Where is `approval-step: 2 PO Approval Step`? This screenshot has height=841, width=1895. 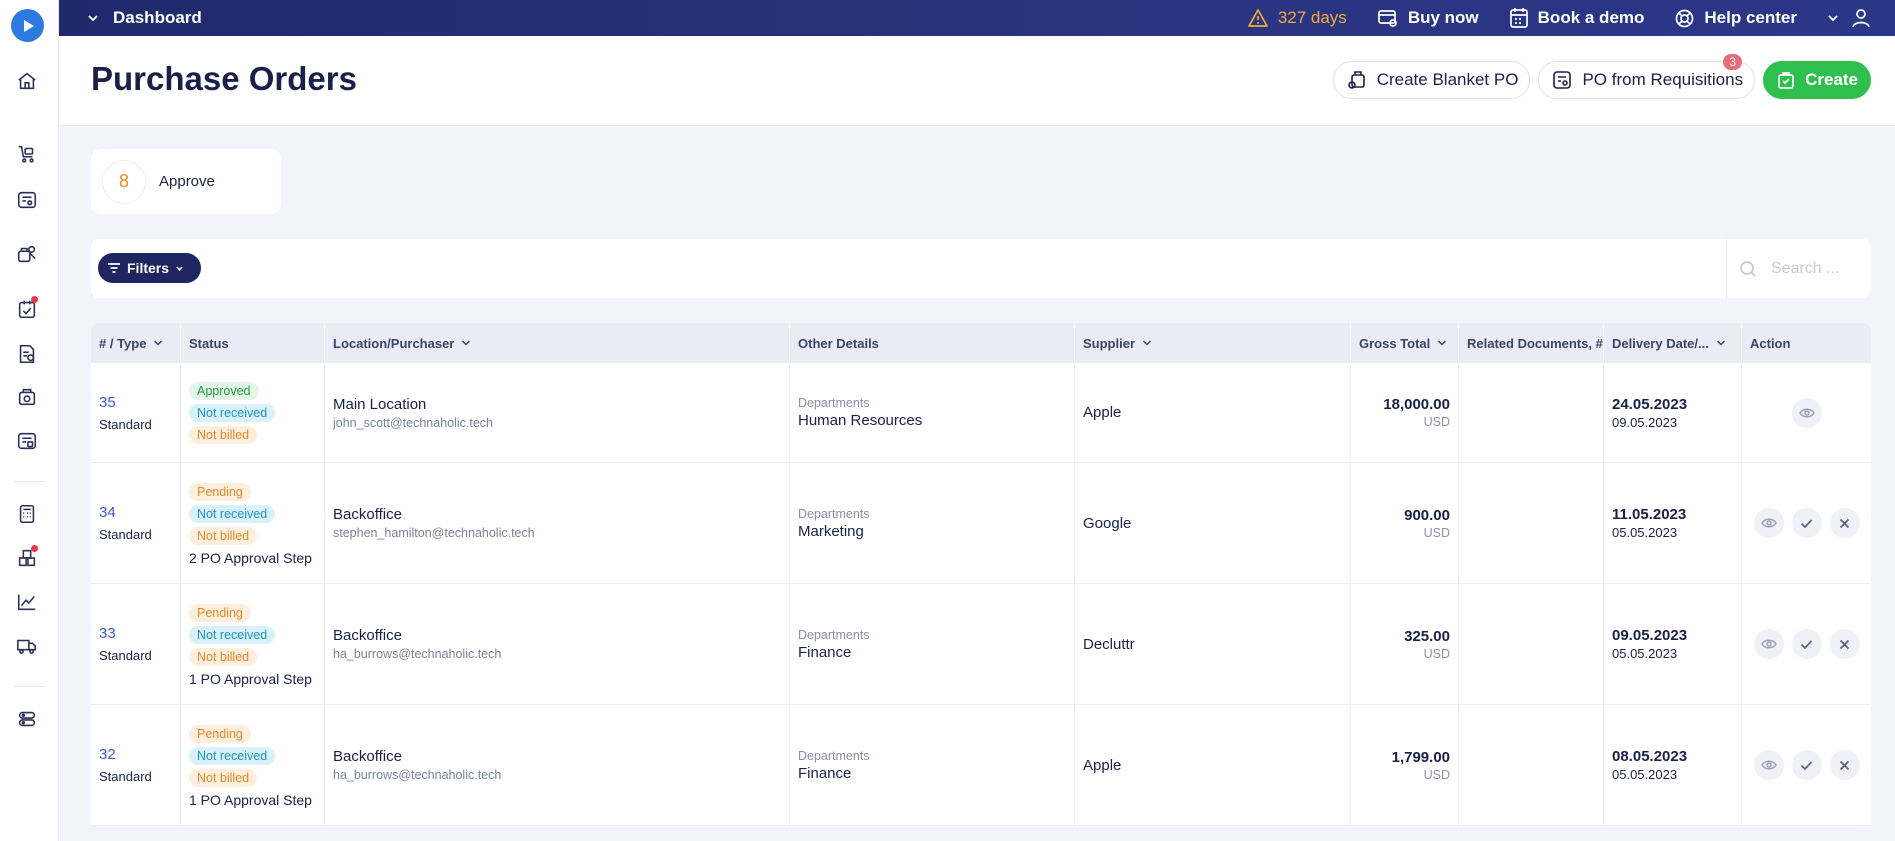
approval-step: 2 PO Approval Step is located at coordinates (250, 557).